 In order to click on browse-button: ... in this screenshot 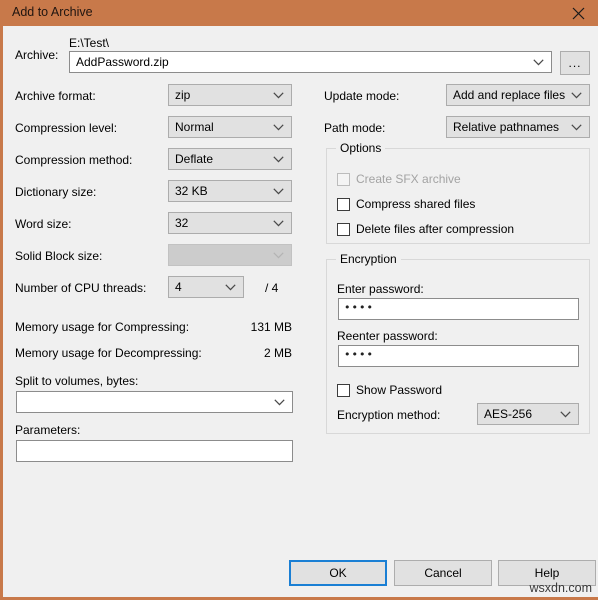, I will do `click(575, 63)`.